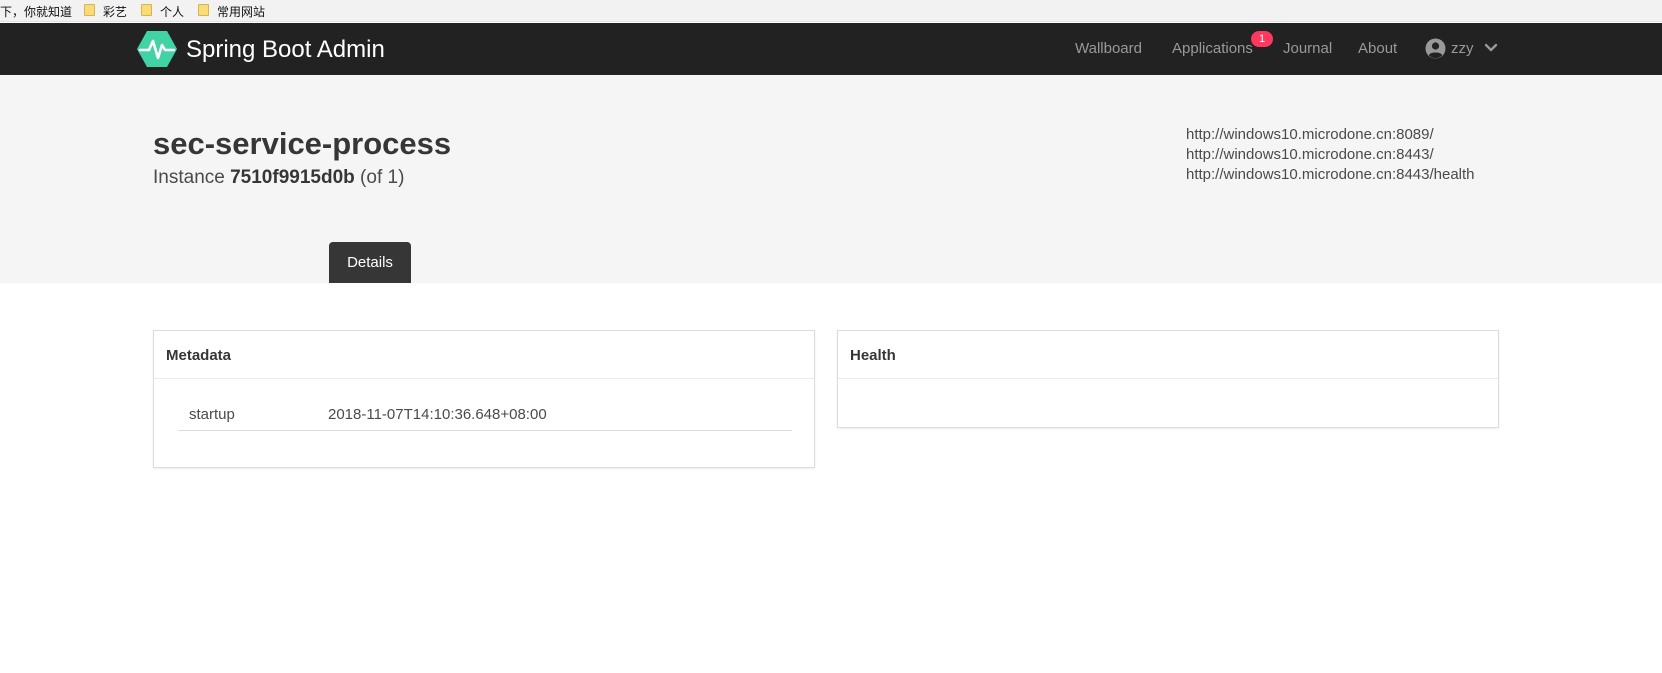 The width and height of the screenshot is (1662, 673). I want to click on service-url: http://windows10.microdone.cn:8089/, so click(1330, 135).